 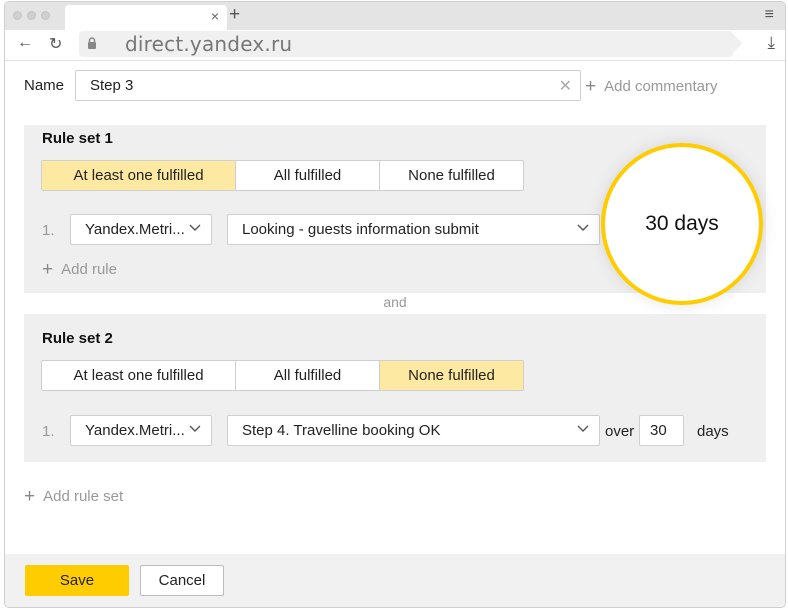 What do you see at coordinates (771, 43) in the screenshot?
I see `download-icon: ⤓` at bounding box center [771, 43].